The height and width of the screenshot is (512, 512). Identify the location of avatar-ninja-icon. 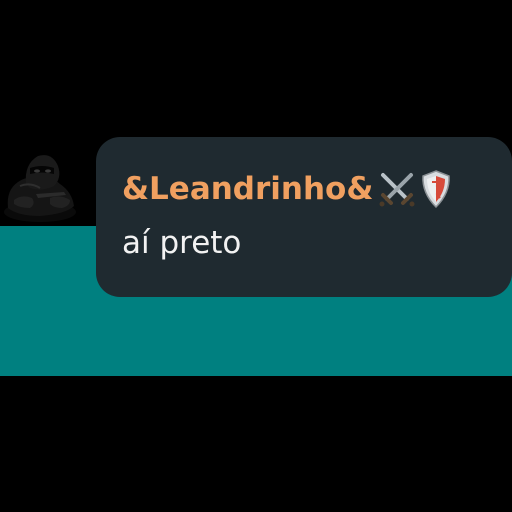
(40, 188).